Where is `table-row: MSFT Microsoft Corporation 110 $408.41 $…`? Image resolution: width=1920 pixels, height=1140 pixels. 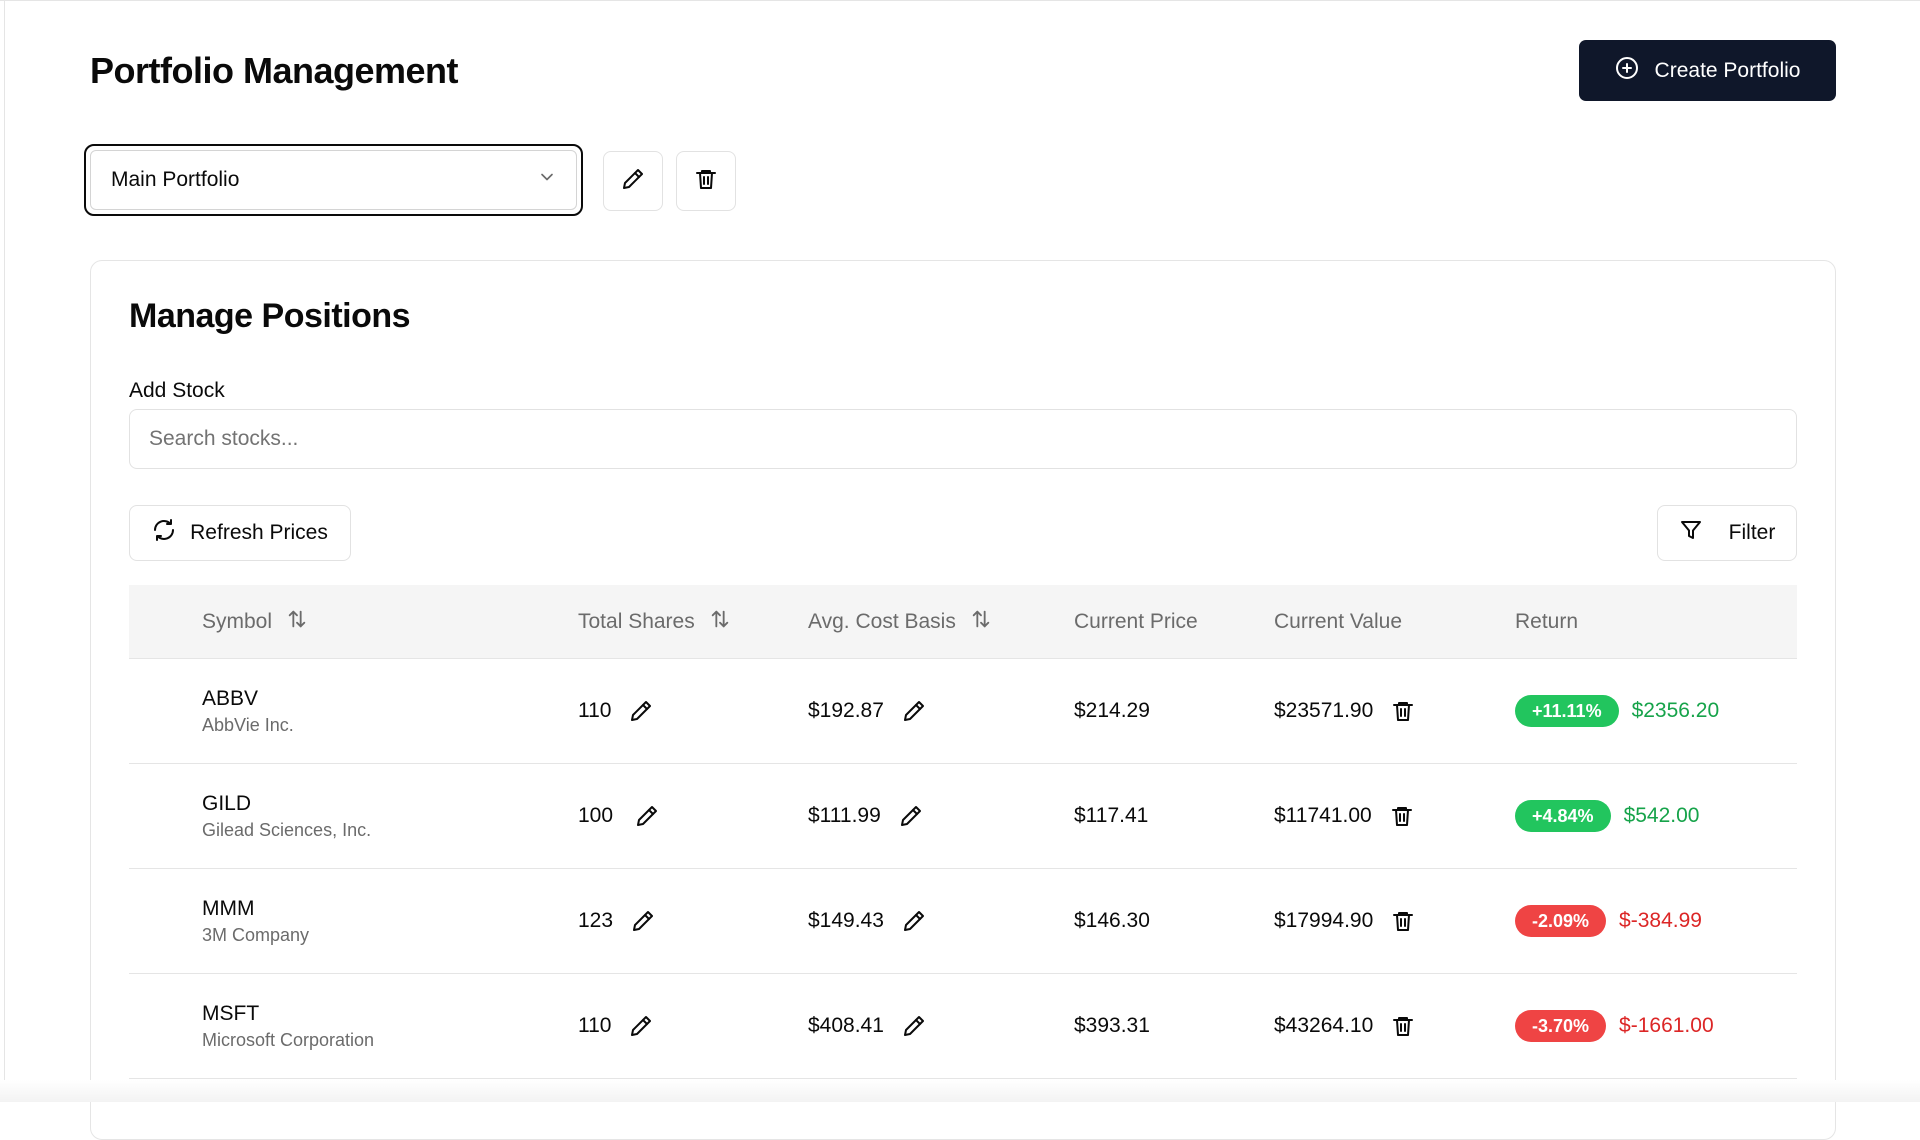
table-row: MSFT Microsoft Corporation 110 $408.41 $… is located at coordinates (963, 1026).